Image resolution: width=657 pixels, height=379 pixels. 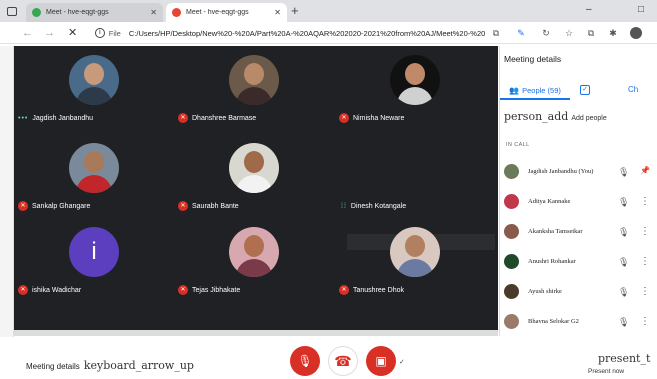 I want to click on participant-tile: ✕ Tanushree Dhok, so click(x=415, y=262).